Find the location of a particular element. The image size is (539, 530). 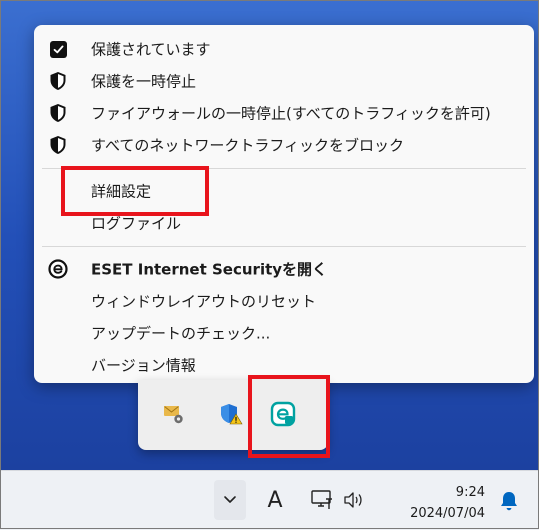

menu-item-label: 保護されています is located at coordinates (151, 49).